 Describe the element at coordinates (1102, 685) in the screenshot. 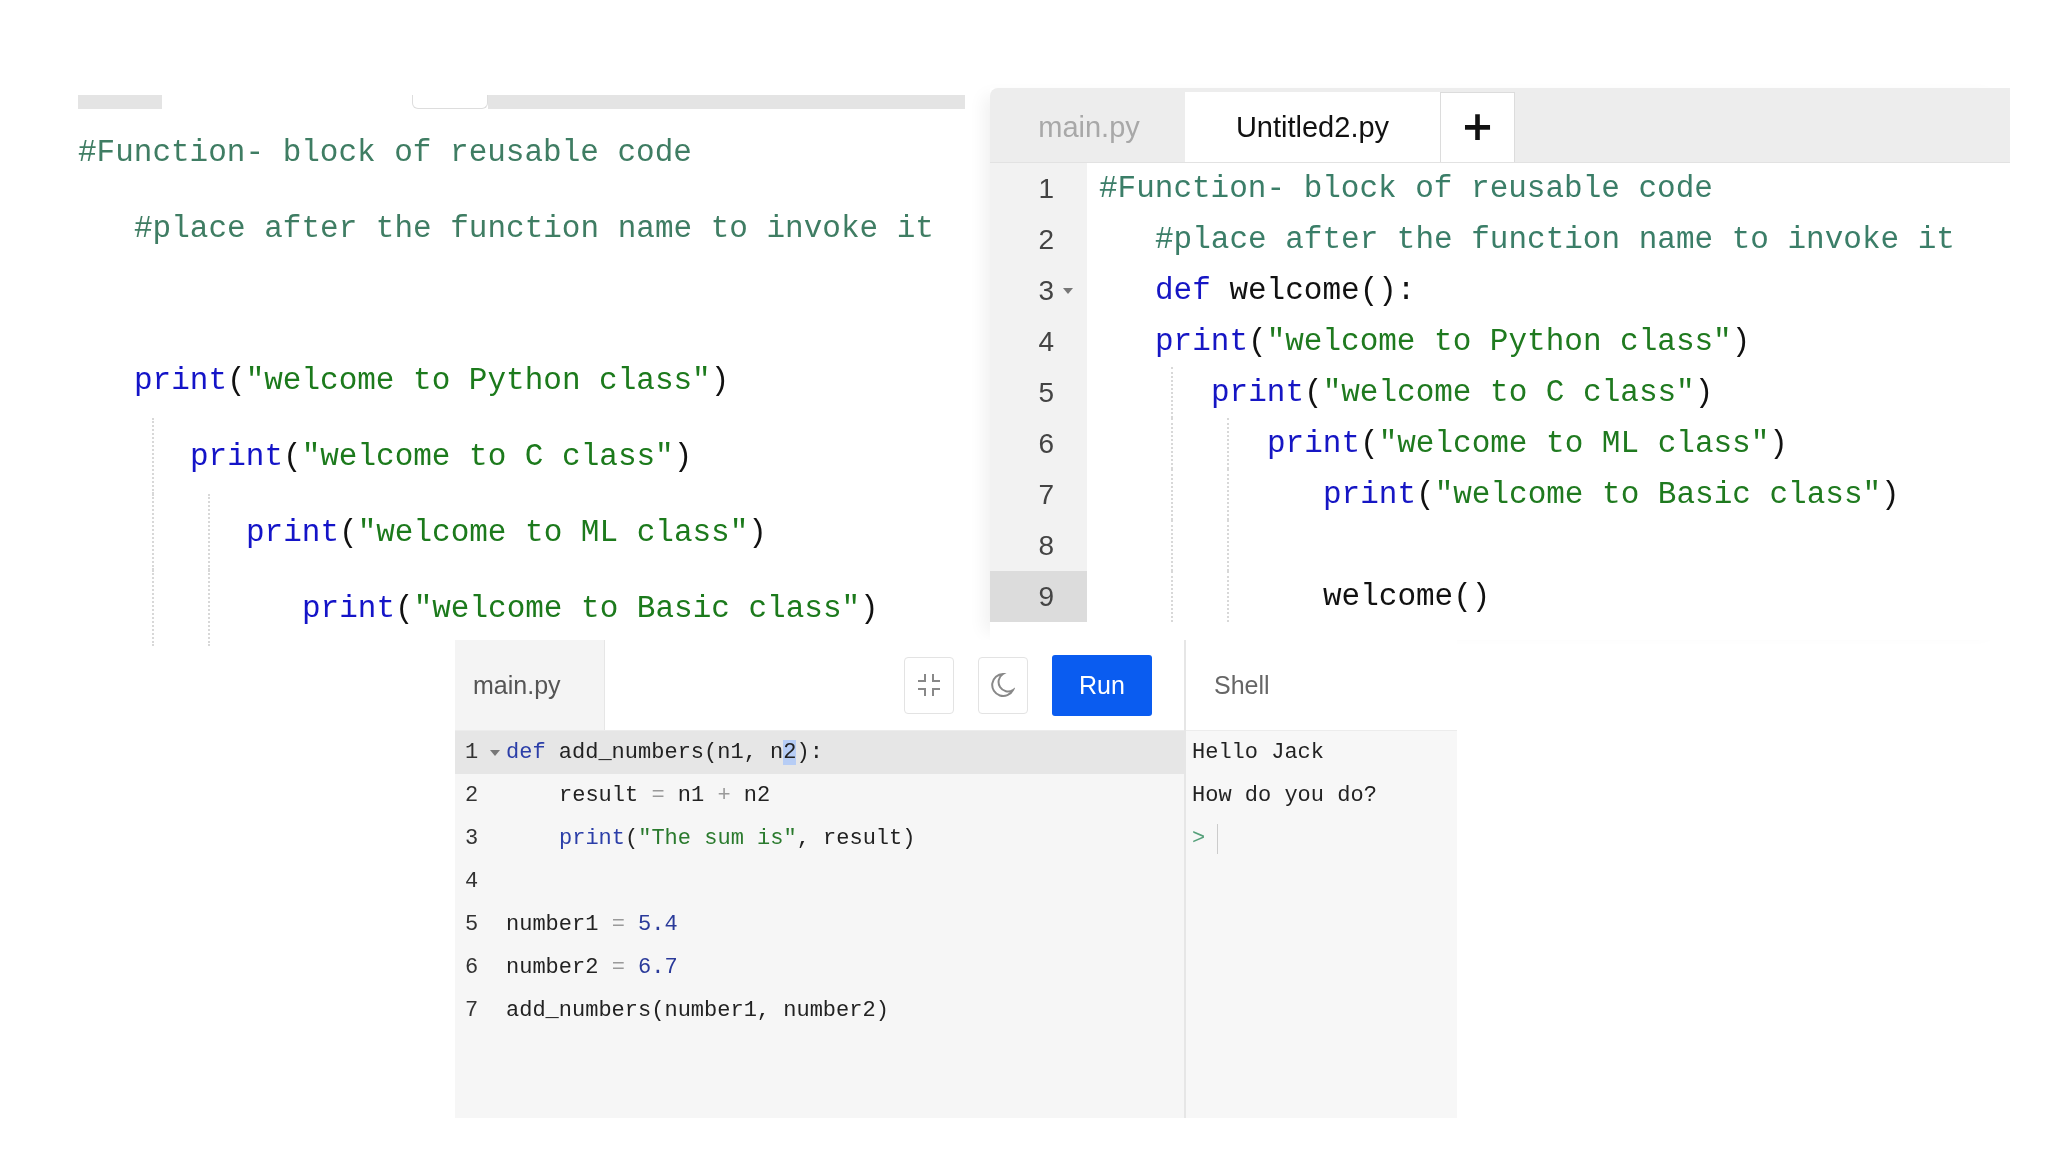

I see `run-button: Run` at that location.